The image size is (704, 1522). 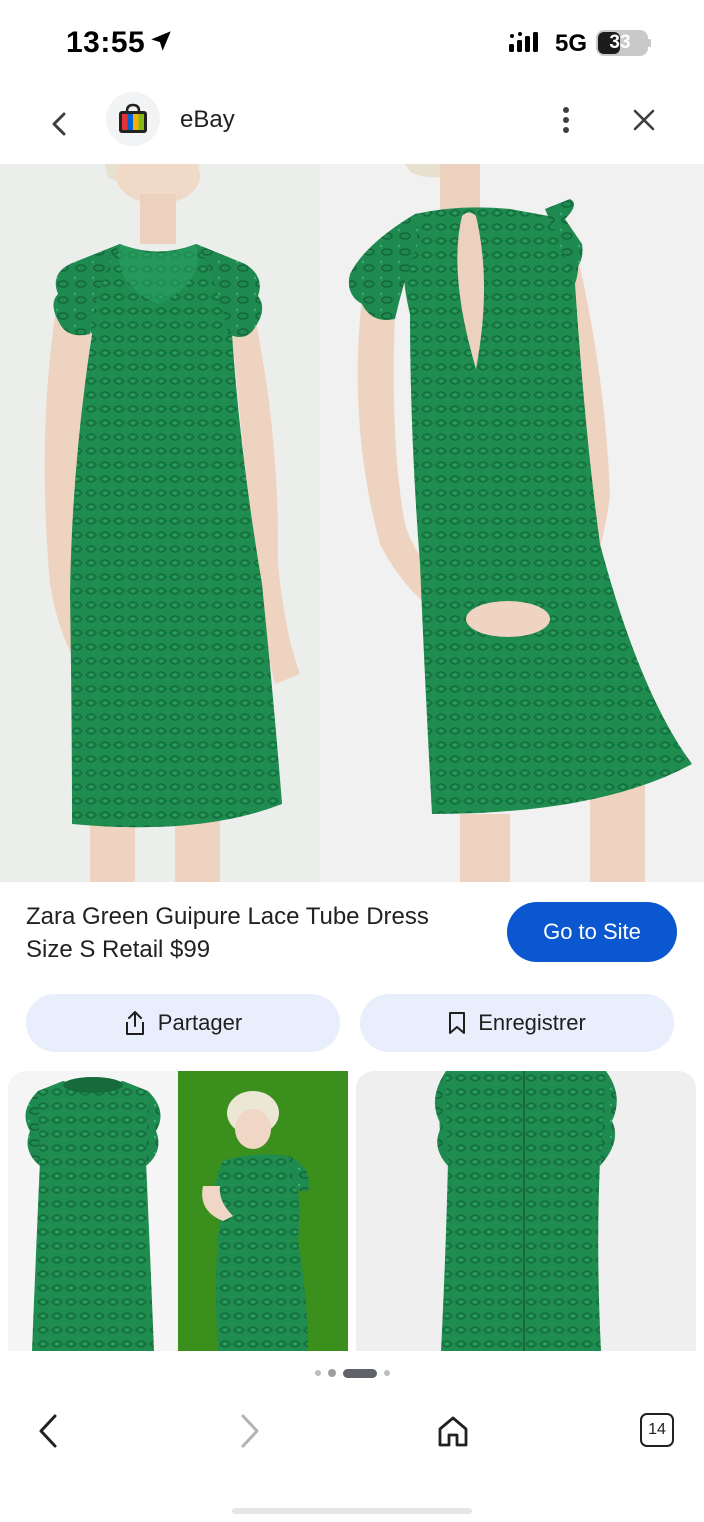 I want to click on chevron-right-icon, so click(x=250, y=1431).